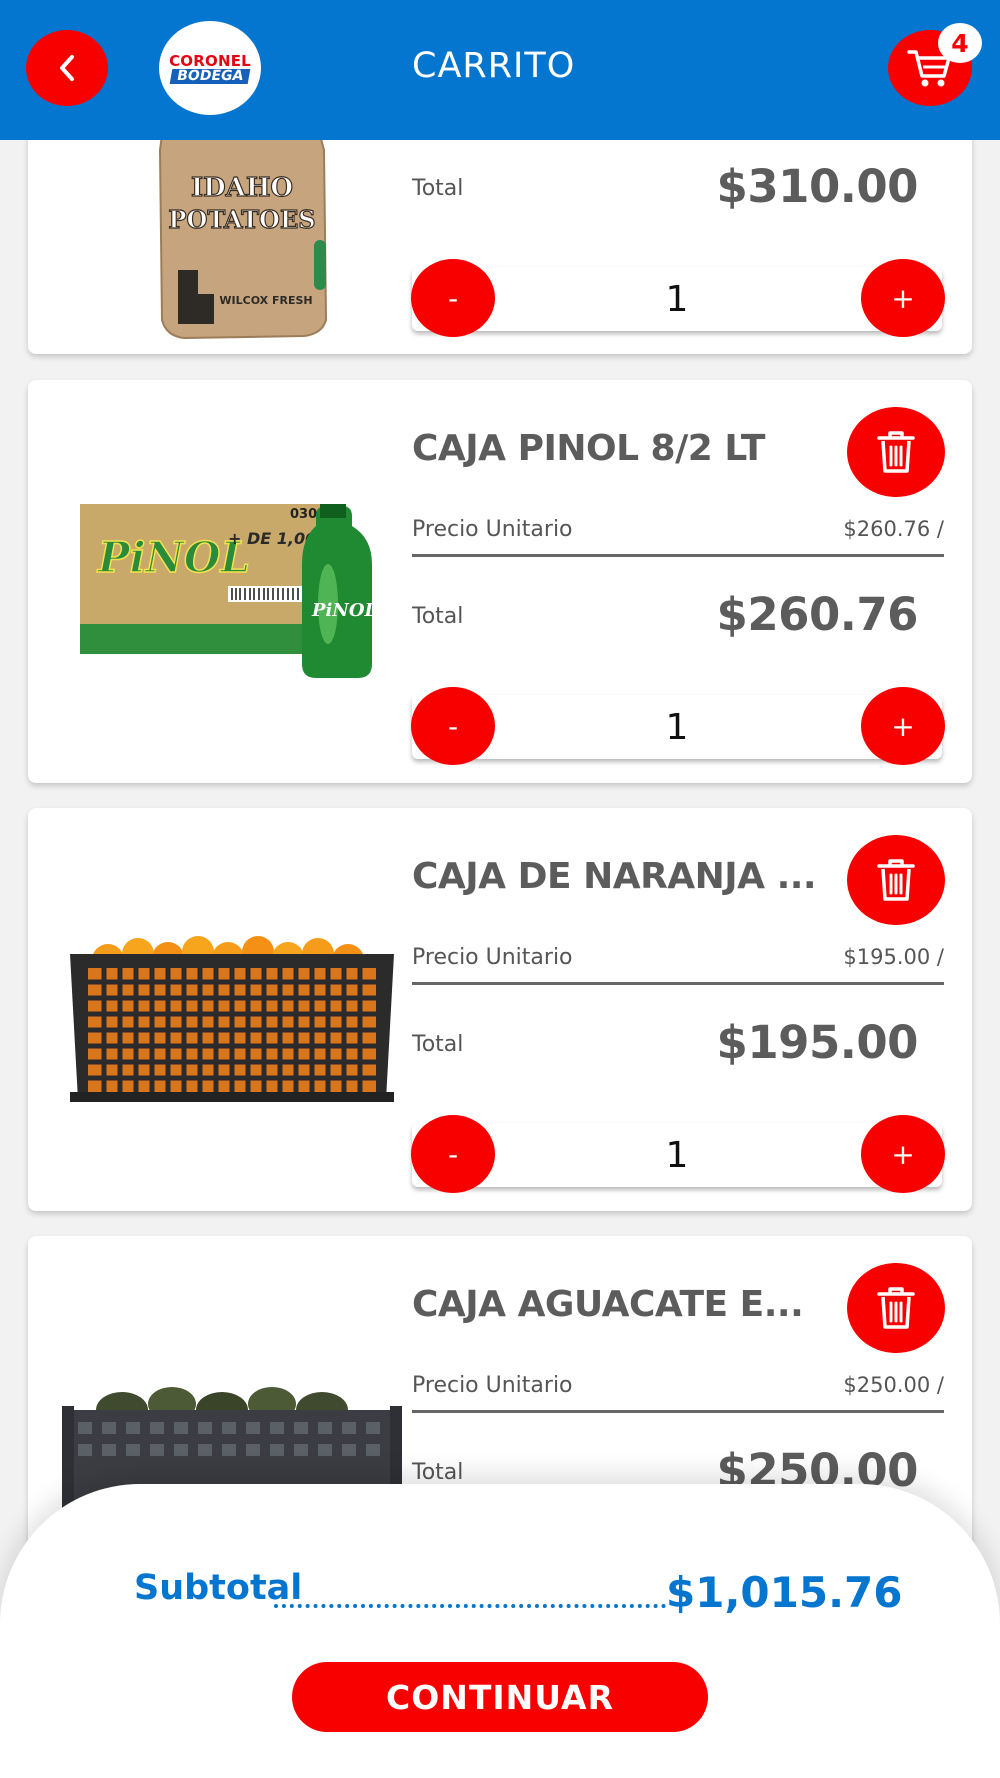 The width and height of the screenshot is (1000, 1778). I want to click on item-total: $195.00, so click(817, 1042).